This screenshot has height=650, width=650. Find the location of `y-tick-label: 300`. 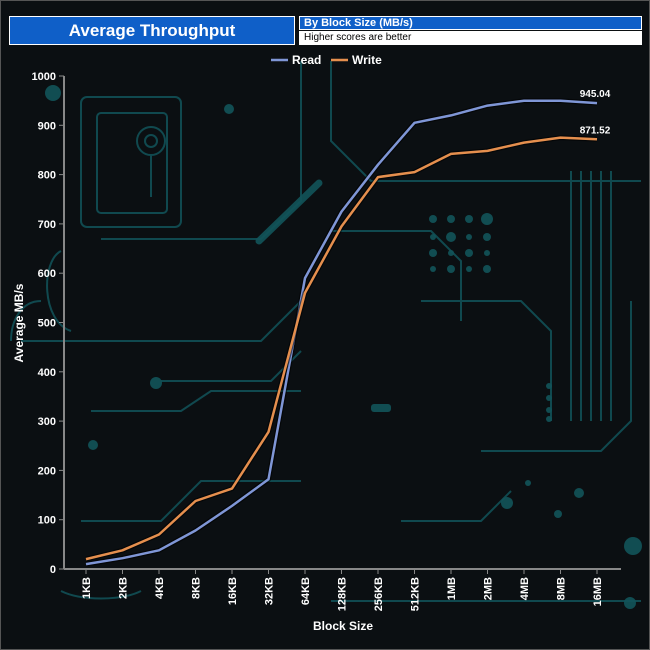

y-tick-label: 300 is located at coordinates (47, 422).